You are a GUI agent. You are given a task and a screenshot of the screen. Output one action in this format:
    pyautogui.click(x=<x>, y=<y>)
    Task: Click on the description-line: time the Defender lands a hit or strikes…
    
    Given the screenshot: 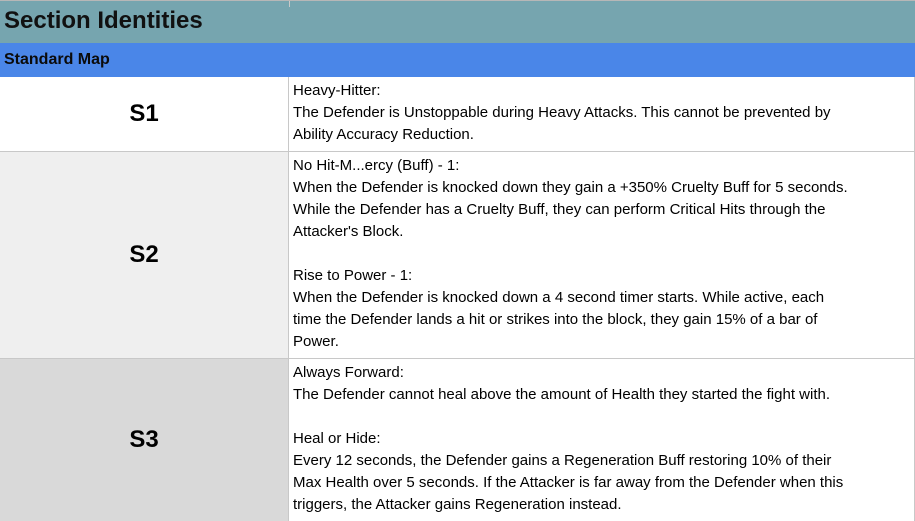 What is the action you would take?
    pyautogui.click(x=555, y=319)
    